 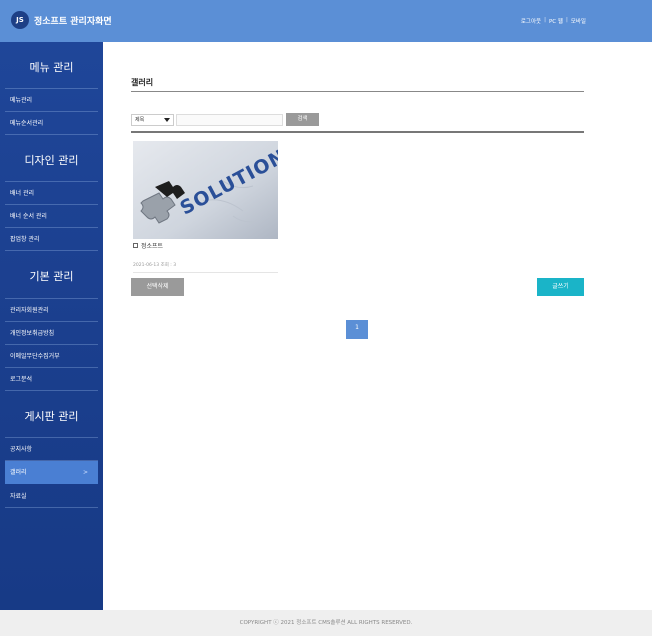 What do you see at coordinates (152, 245) in the screenshot?
I see `item-title: 정소프트` at bounding box center [152, 245].